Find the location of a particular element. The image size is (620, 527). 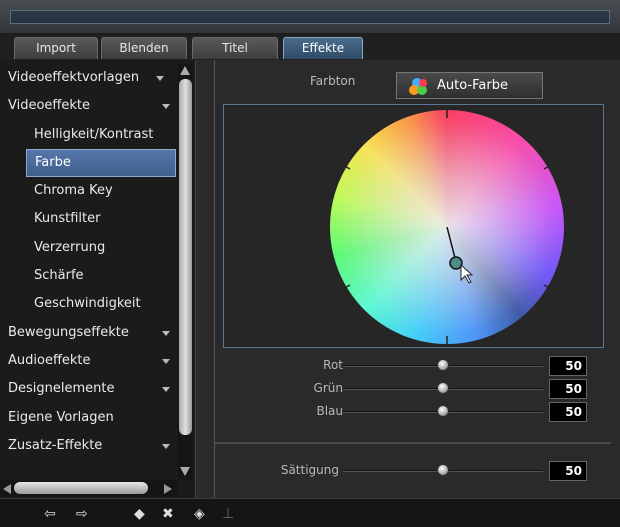

sidebar-item-videoeffektvorlagen: Videoeffektvorlagen is located at coordinates (89, 78).